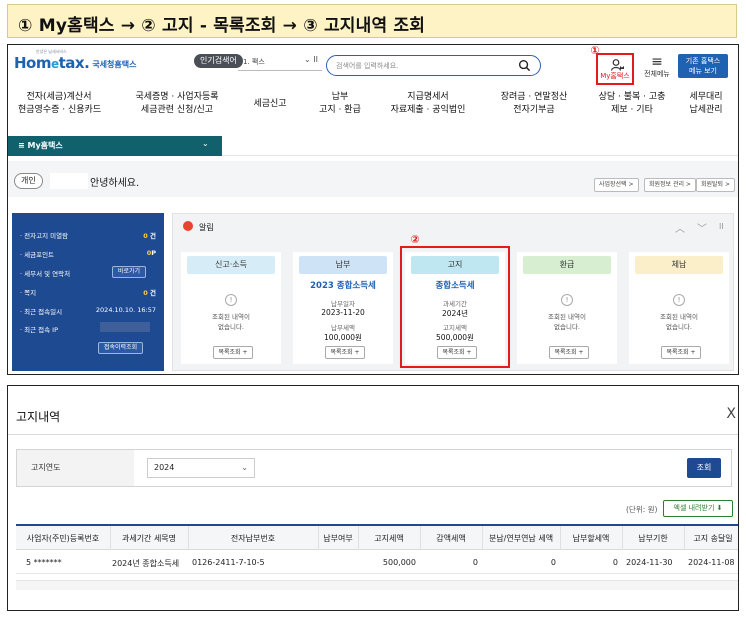  What do you see at coordinates (44, 235) in the screenshot?
I see `info-unread-notice: · 전자고지 미열람` at bounding box center [44, 235].